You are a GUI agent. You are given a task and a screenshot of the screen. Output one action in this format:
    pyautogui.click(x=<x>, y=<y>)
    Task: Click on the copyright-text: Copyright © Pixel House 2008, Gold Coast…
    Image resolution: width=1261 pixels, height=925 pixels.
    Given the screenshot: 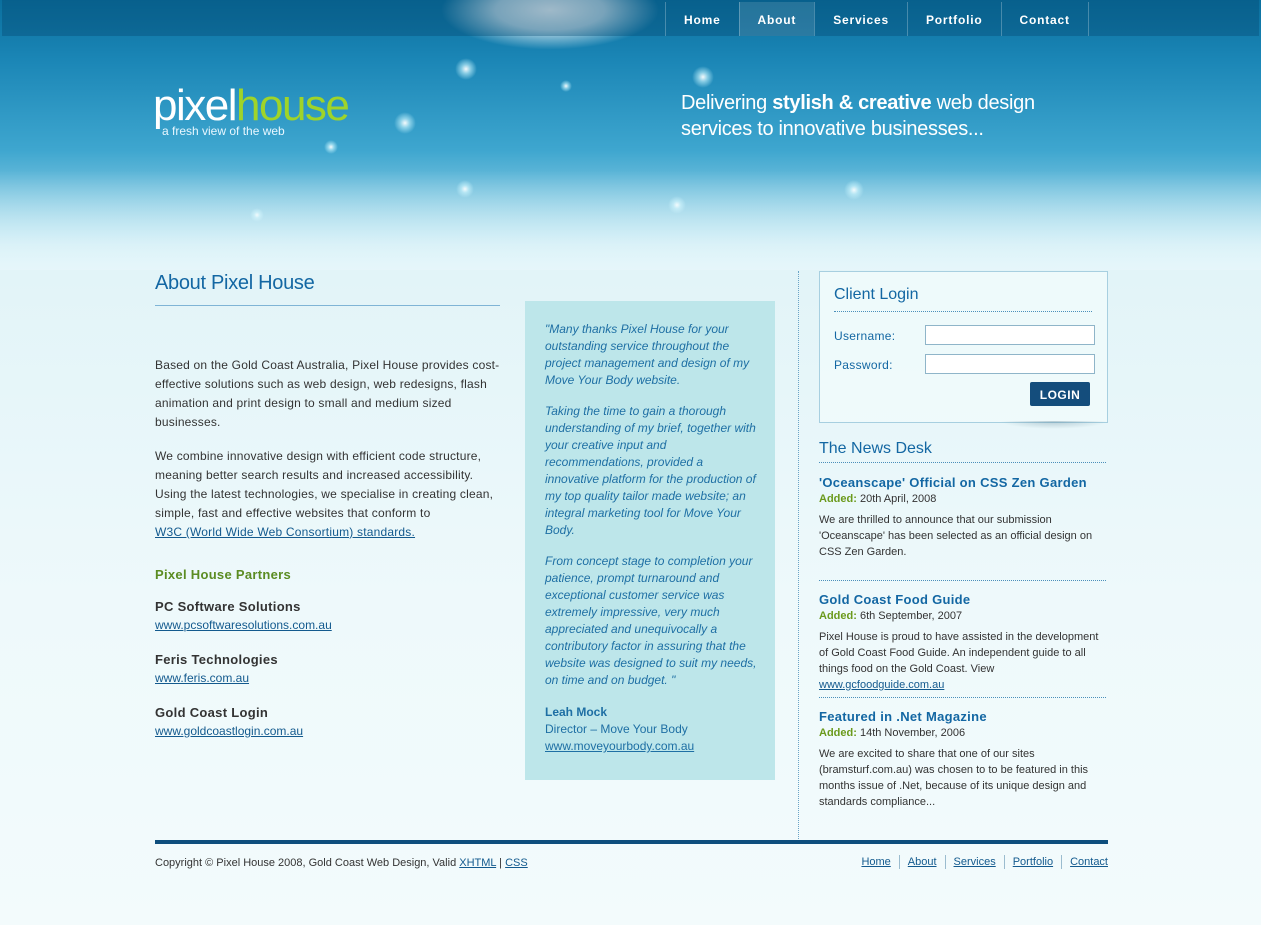 What is the action you would take?
    pyautogui.click(x=307, y=863)
    